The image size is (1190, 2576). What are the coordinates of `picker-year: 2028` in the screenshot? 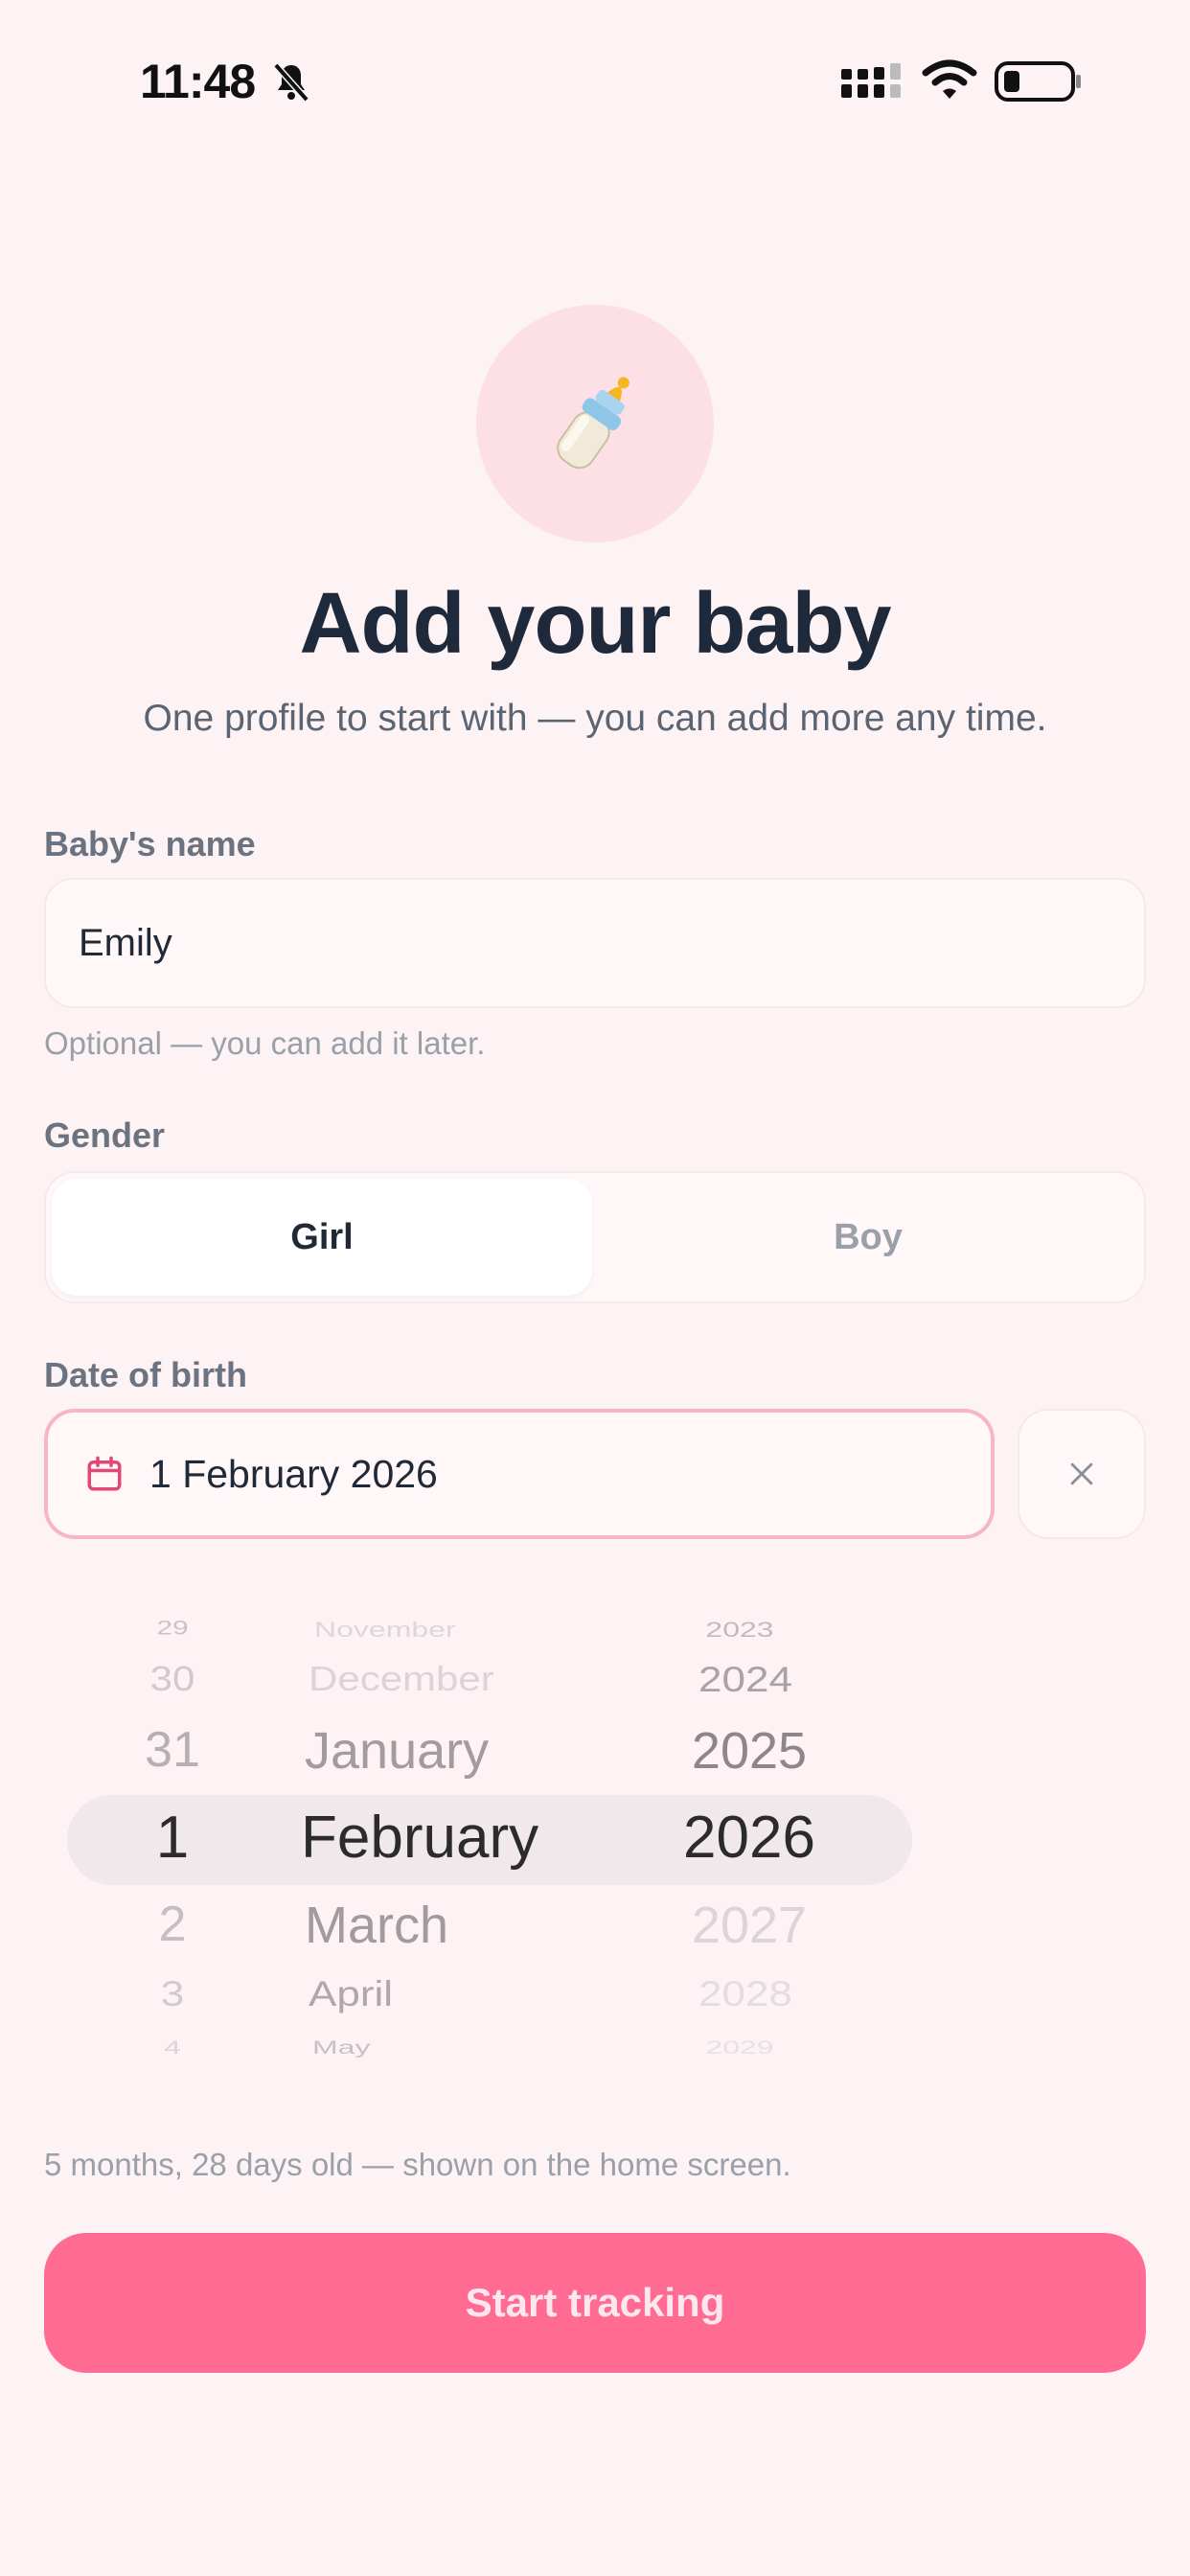 It's located at (745, 1993).